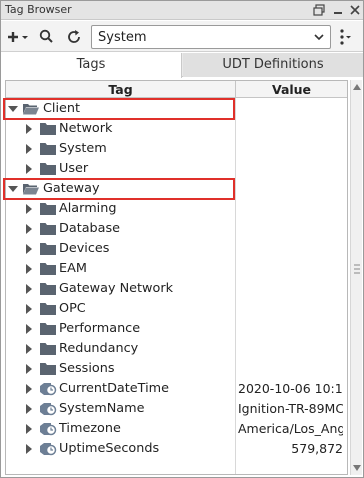  I want to click on title-bar: Tag Browser, so click(182, 10).